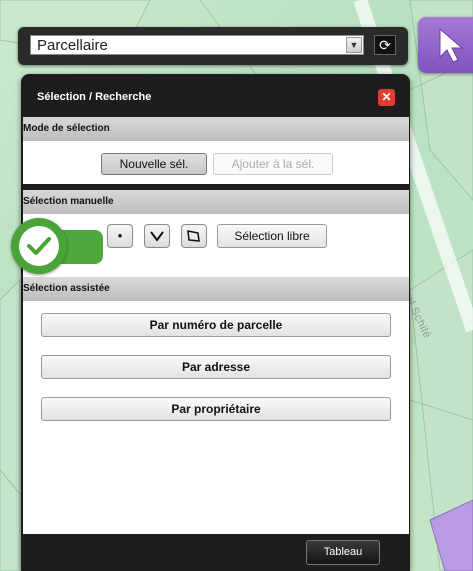 This screenshot has height=571, width=473. What do you see at coordinates (354, 45) in the screenshot?
I see `chevron-down-icon: ▼` at bounding box center [354, 45].